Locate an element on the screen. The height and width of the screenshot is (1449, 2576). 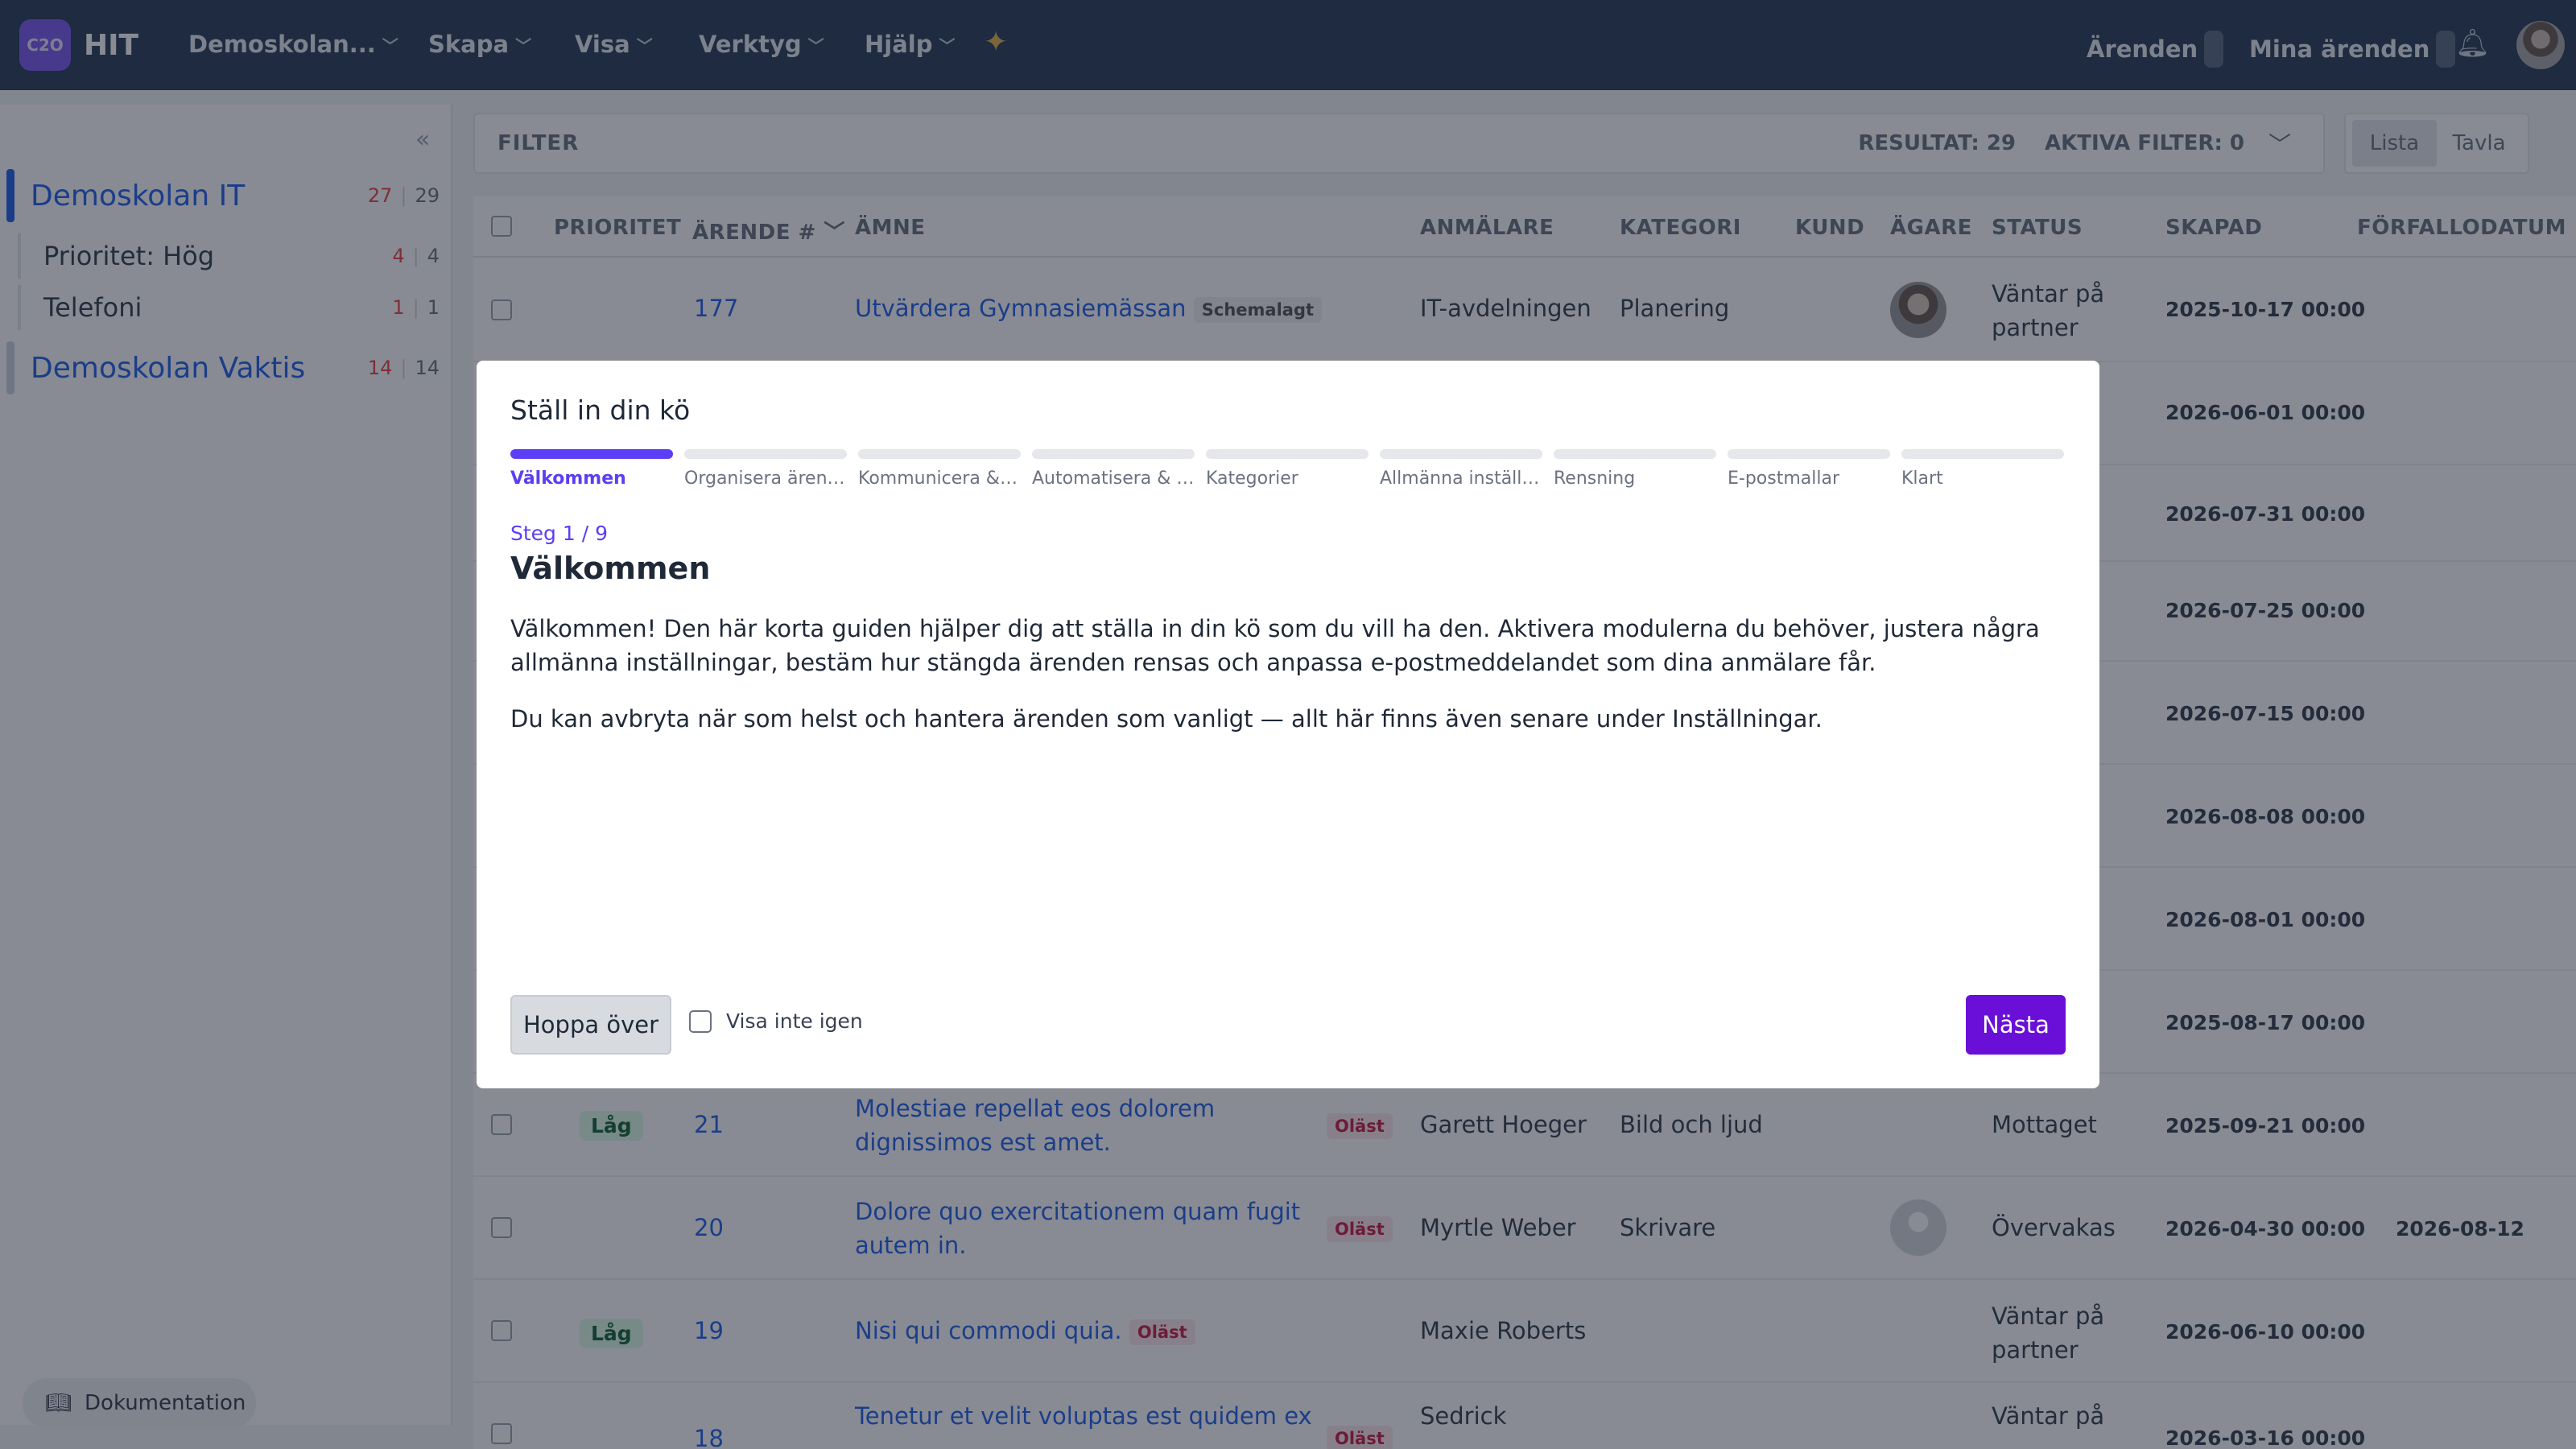
checkbox is located at coordinates (700, 1021).